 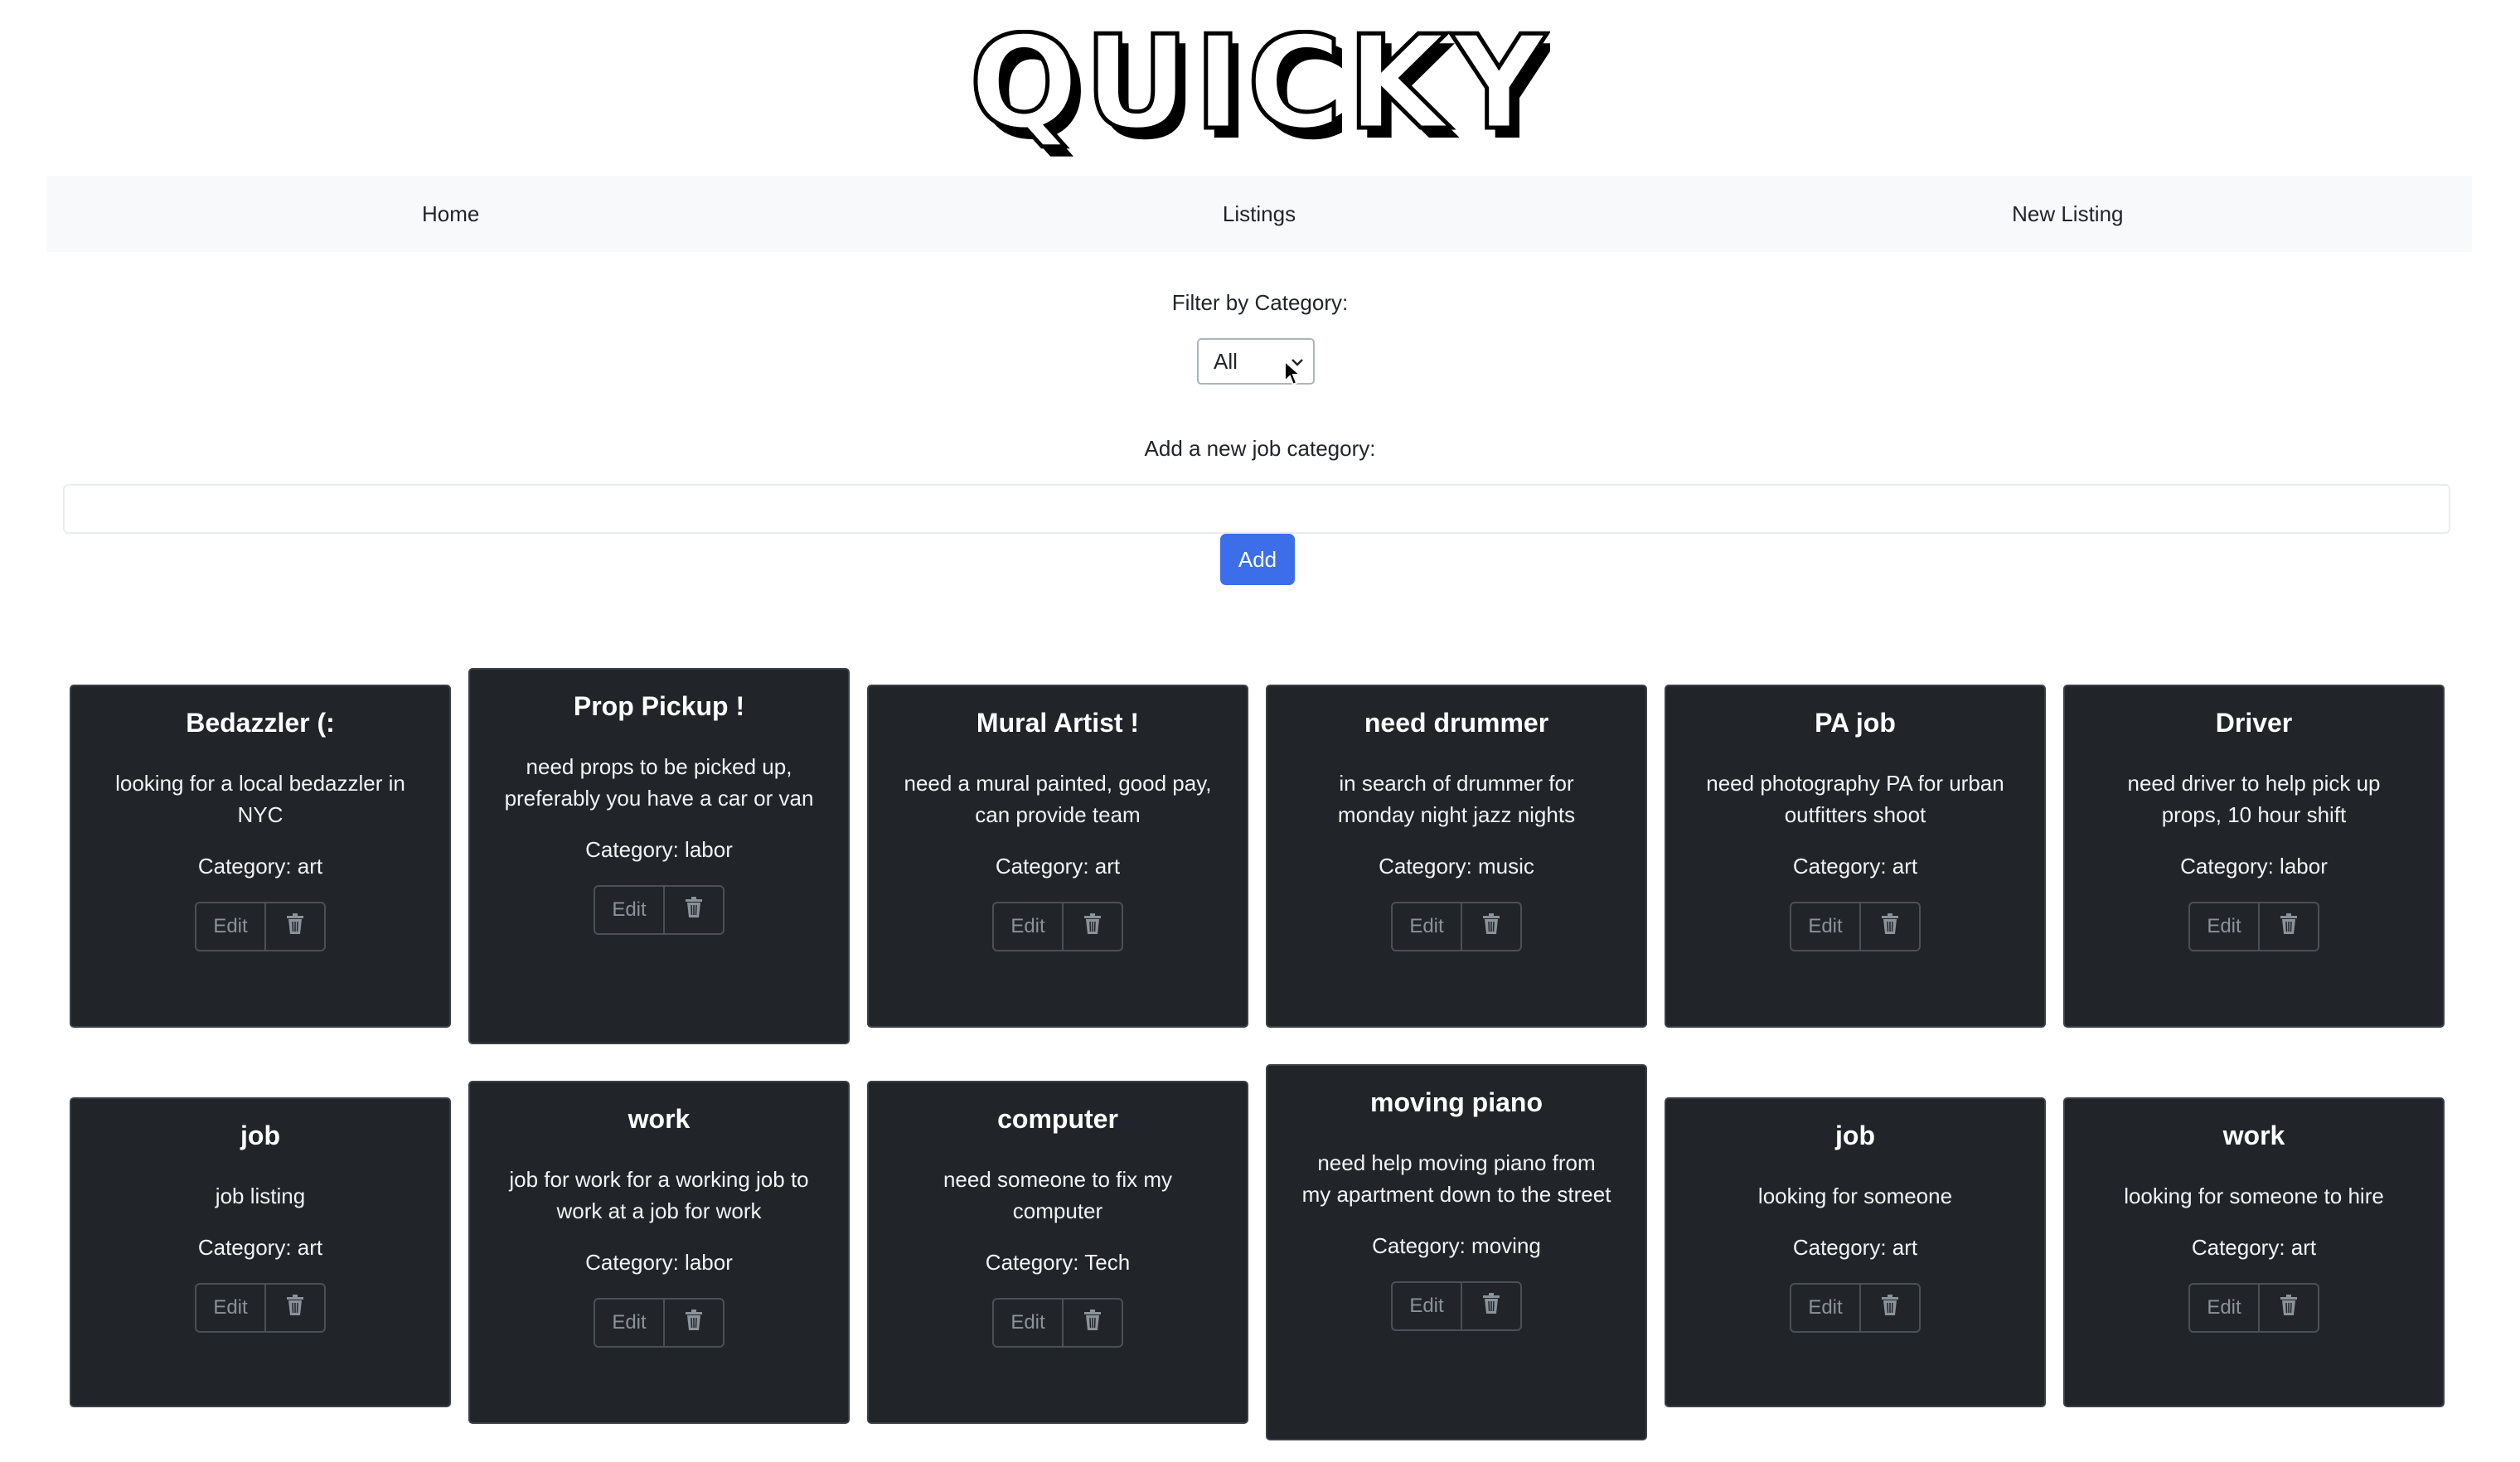 I want to click on listing-description: job listing, so click(x=260, y=1196).